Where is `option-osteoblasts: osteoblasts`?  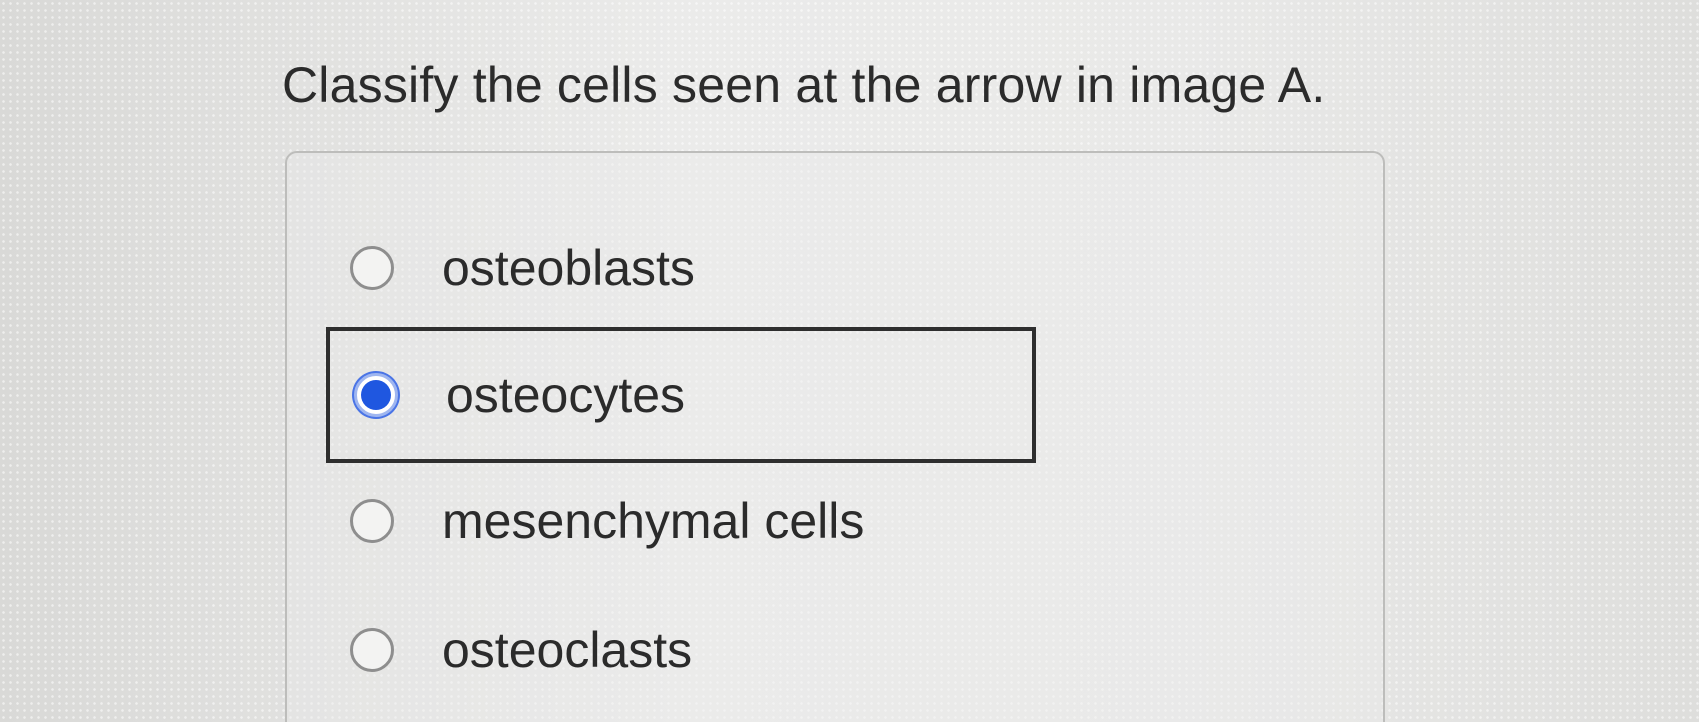
option-osteoblasts: osteoblasts is located at coordinates (681, 268).